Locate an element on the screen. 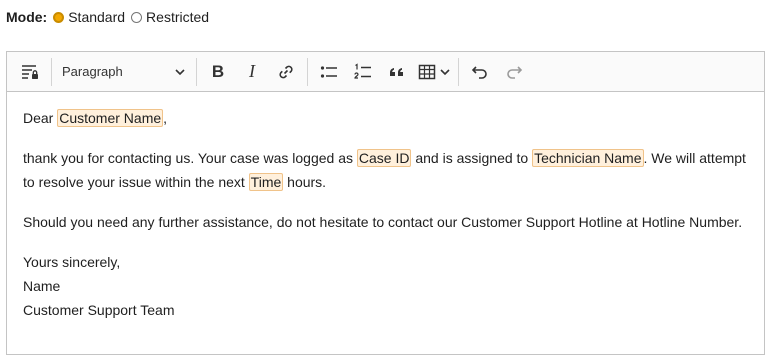 The width and height of the screenshot is (776, 364). mode-restricted-radio: Restricted is located at coordinates (170, 17).